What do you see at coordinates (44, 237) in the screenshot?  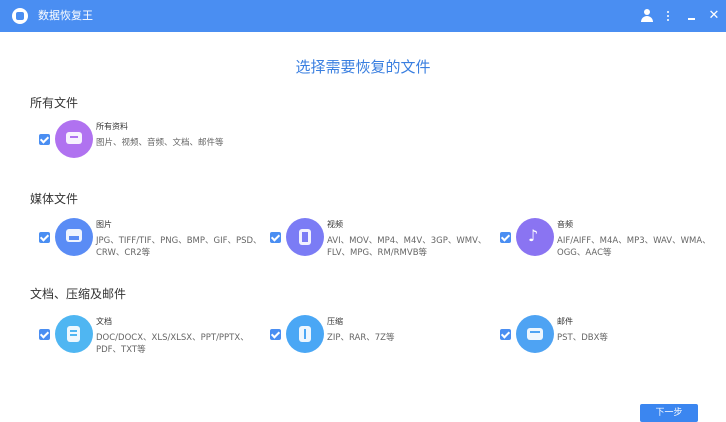 I see `checkbox-image` at bounding box center [44, 237].